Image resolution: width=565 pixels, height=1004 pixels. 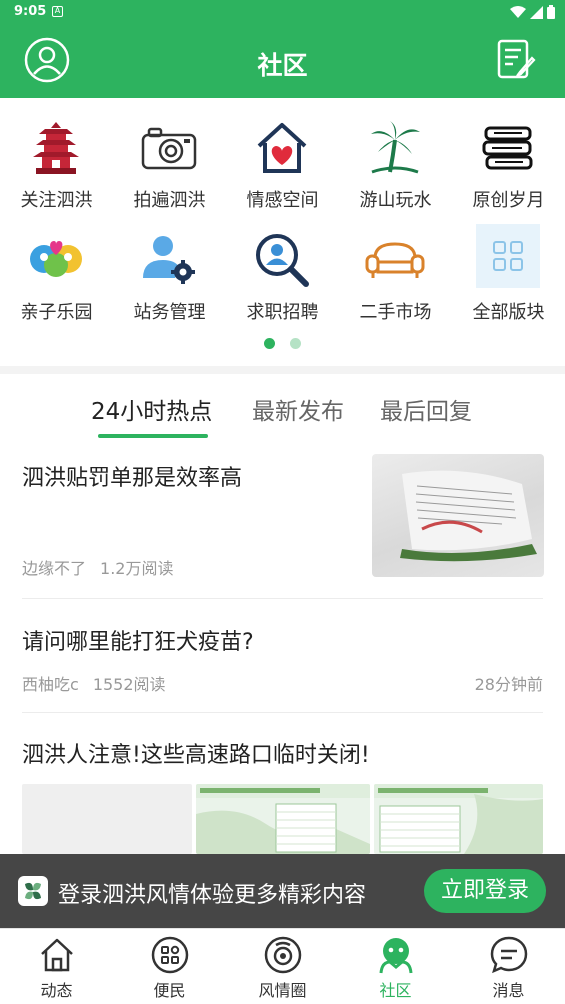 What do you see at coordinates (269, 343) in the screenshot?
I see `page-dot-active` at bounding box center [269, 343].